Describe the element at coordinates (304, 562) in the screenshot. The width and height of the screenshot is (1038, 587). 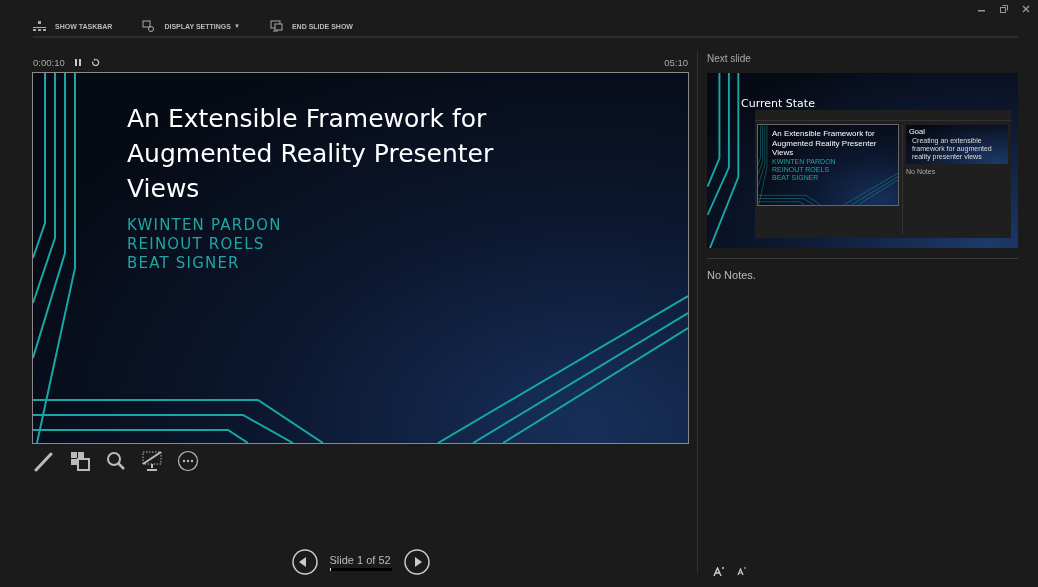
I see `previous-icon` at that location.